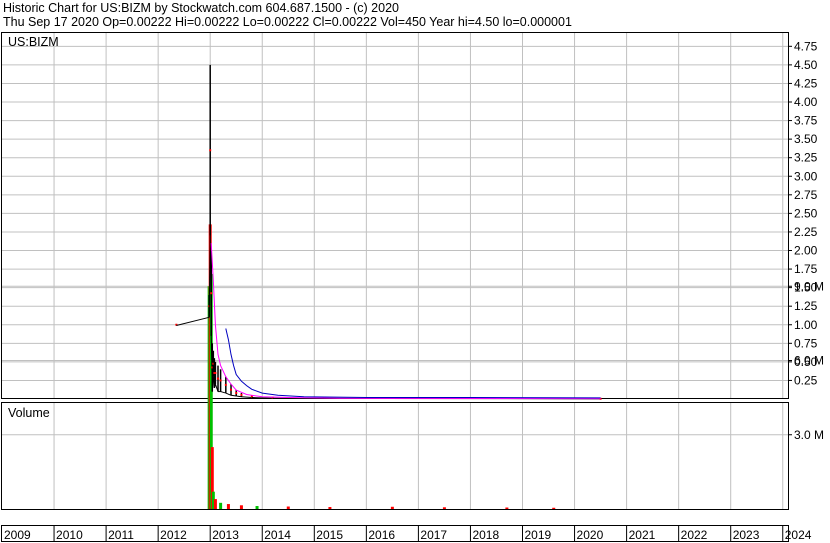 This screenshot has width=830, height=543. Describe the element at coordinates (809, 286) in the screenshot. I see `volume-tick-label: 9.0 M` at that location.